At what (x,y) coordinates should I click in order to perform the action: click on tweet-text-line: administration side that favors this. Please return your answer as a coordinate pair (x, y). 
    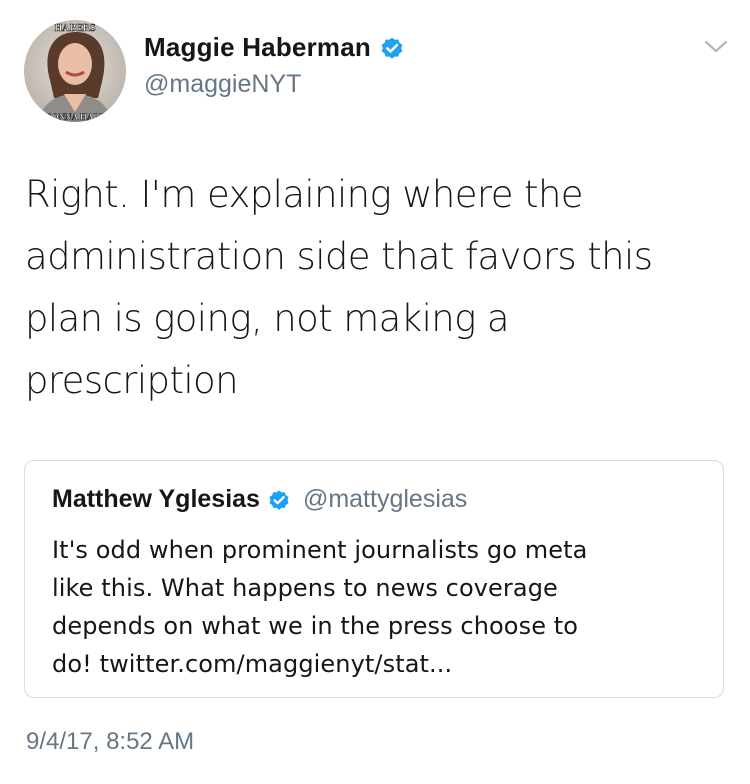
    Looking at the image, I should click on (339, 256).